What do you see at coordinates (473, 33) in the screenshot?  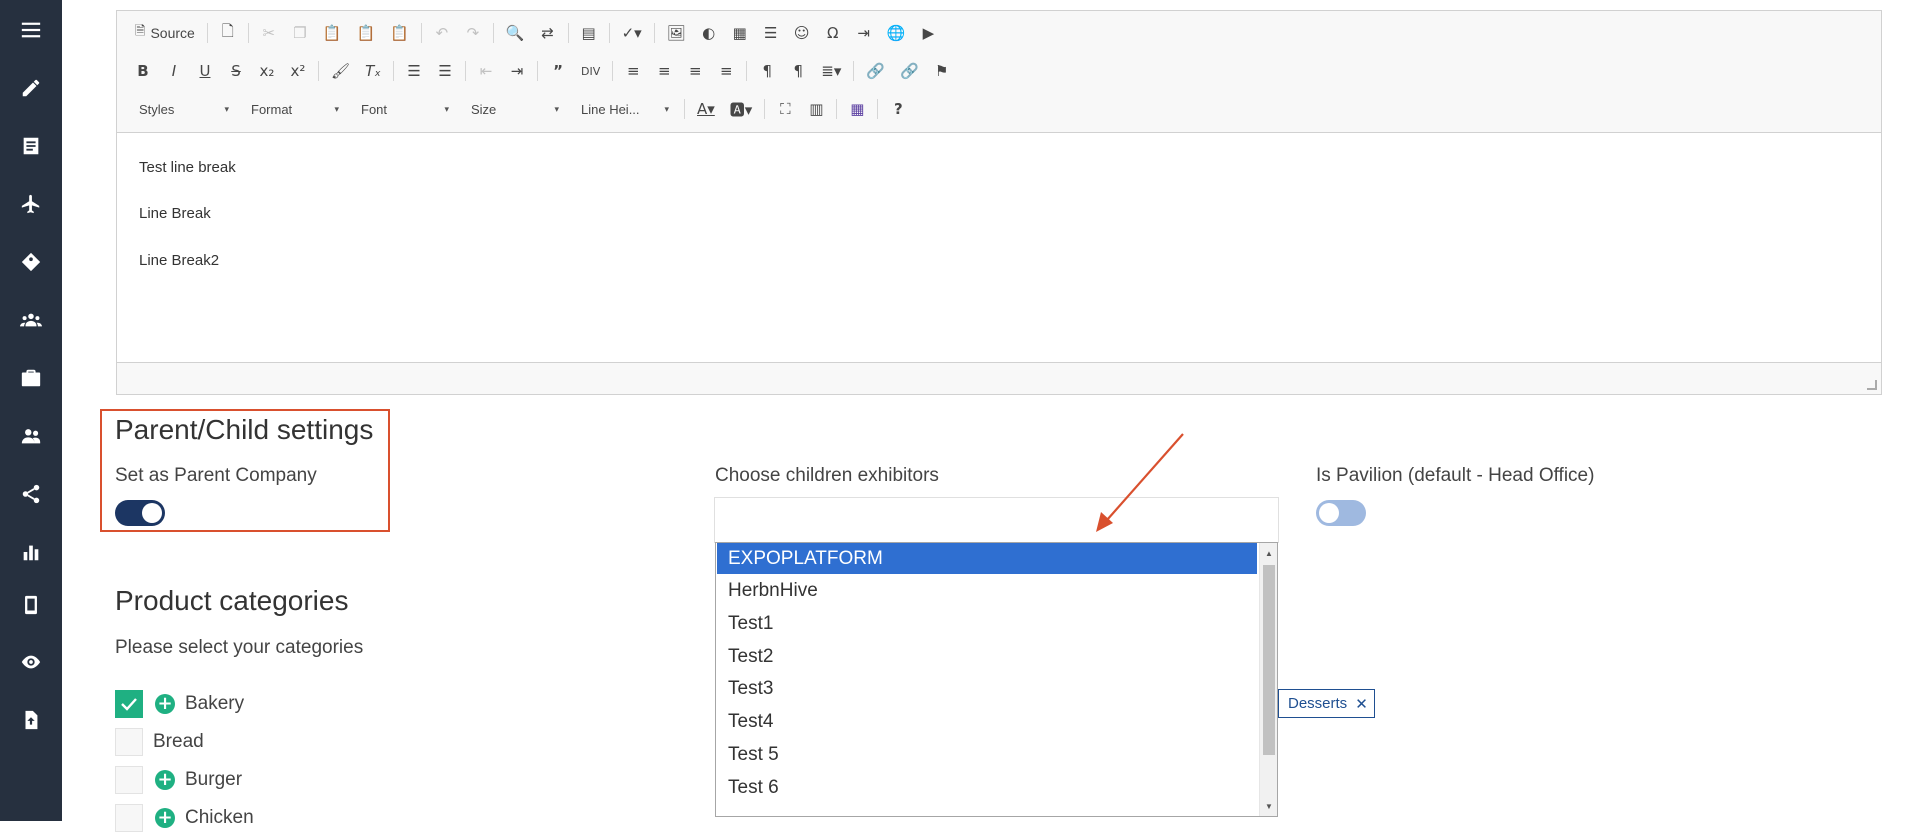 I see `redo-icon: ↷` at bounding box center [473, 33].